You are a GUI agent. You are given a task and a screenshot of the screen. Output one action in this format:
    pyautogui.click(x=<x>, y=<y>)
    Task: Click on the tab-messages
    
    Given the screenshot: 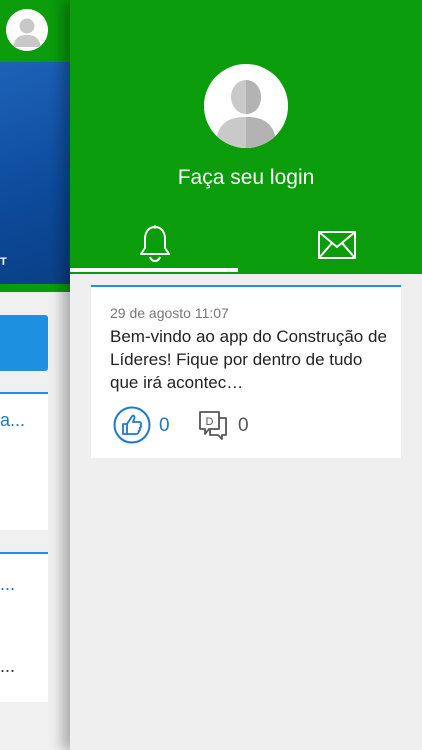 What is the action you would take?
    pyautogui.click(x=334, y=247)
    